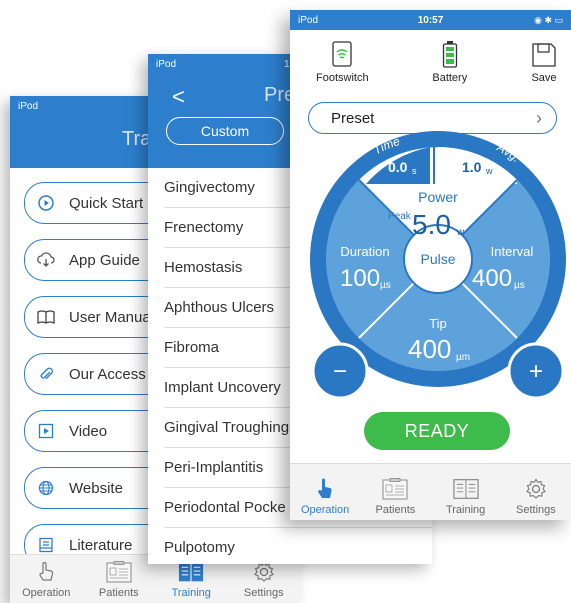 The height and width of the screenshot is (603, 571). Describe the element at coordinates (472, 167) in the screenshot. I see `avg-value: 1.0` at that location.